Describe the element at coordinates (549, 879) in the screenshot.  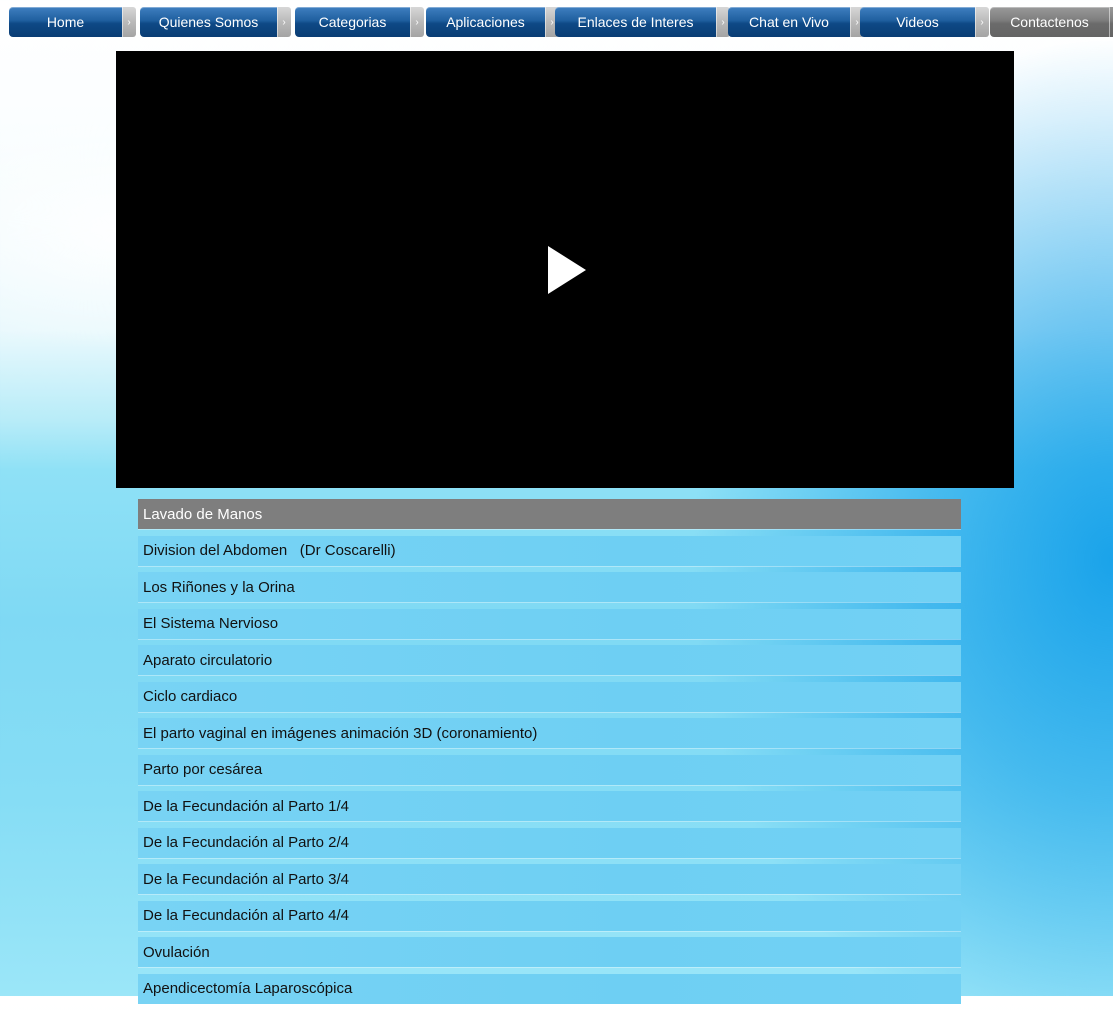
I see `playlist-item: De la Fecundación al Parto 3/4` at that location.